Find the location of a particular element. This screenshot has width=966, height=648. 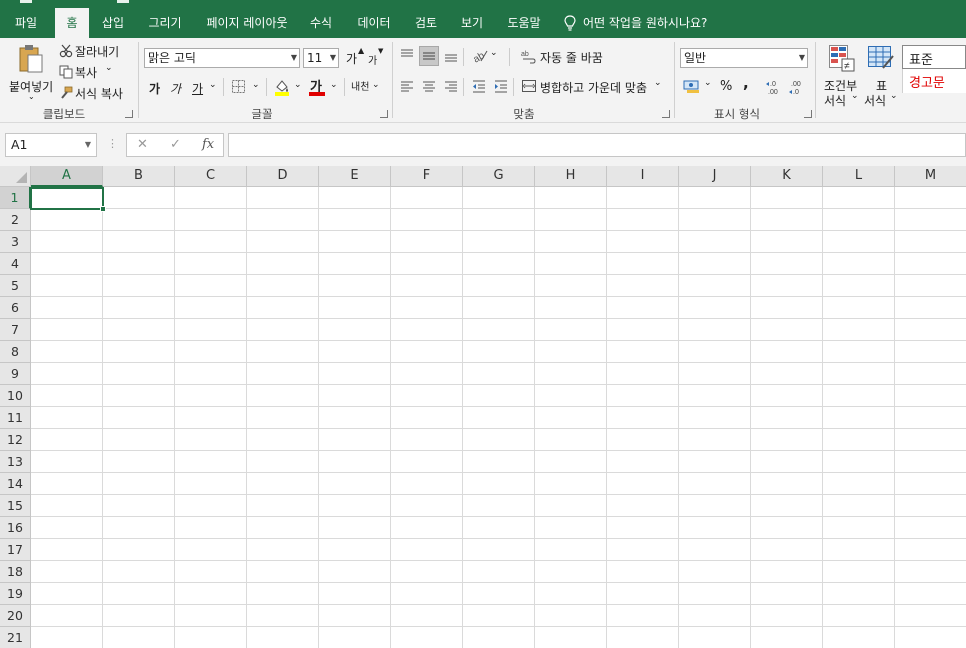

row-header-5: 5 is located at coordinates (15, 286).